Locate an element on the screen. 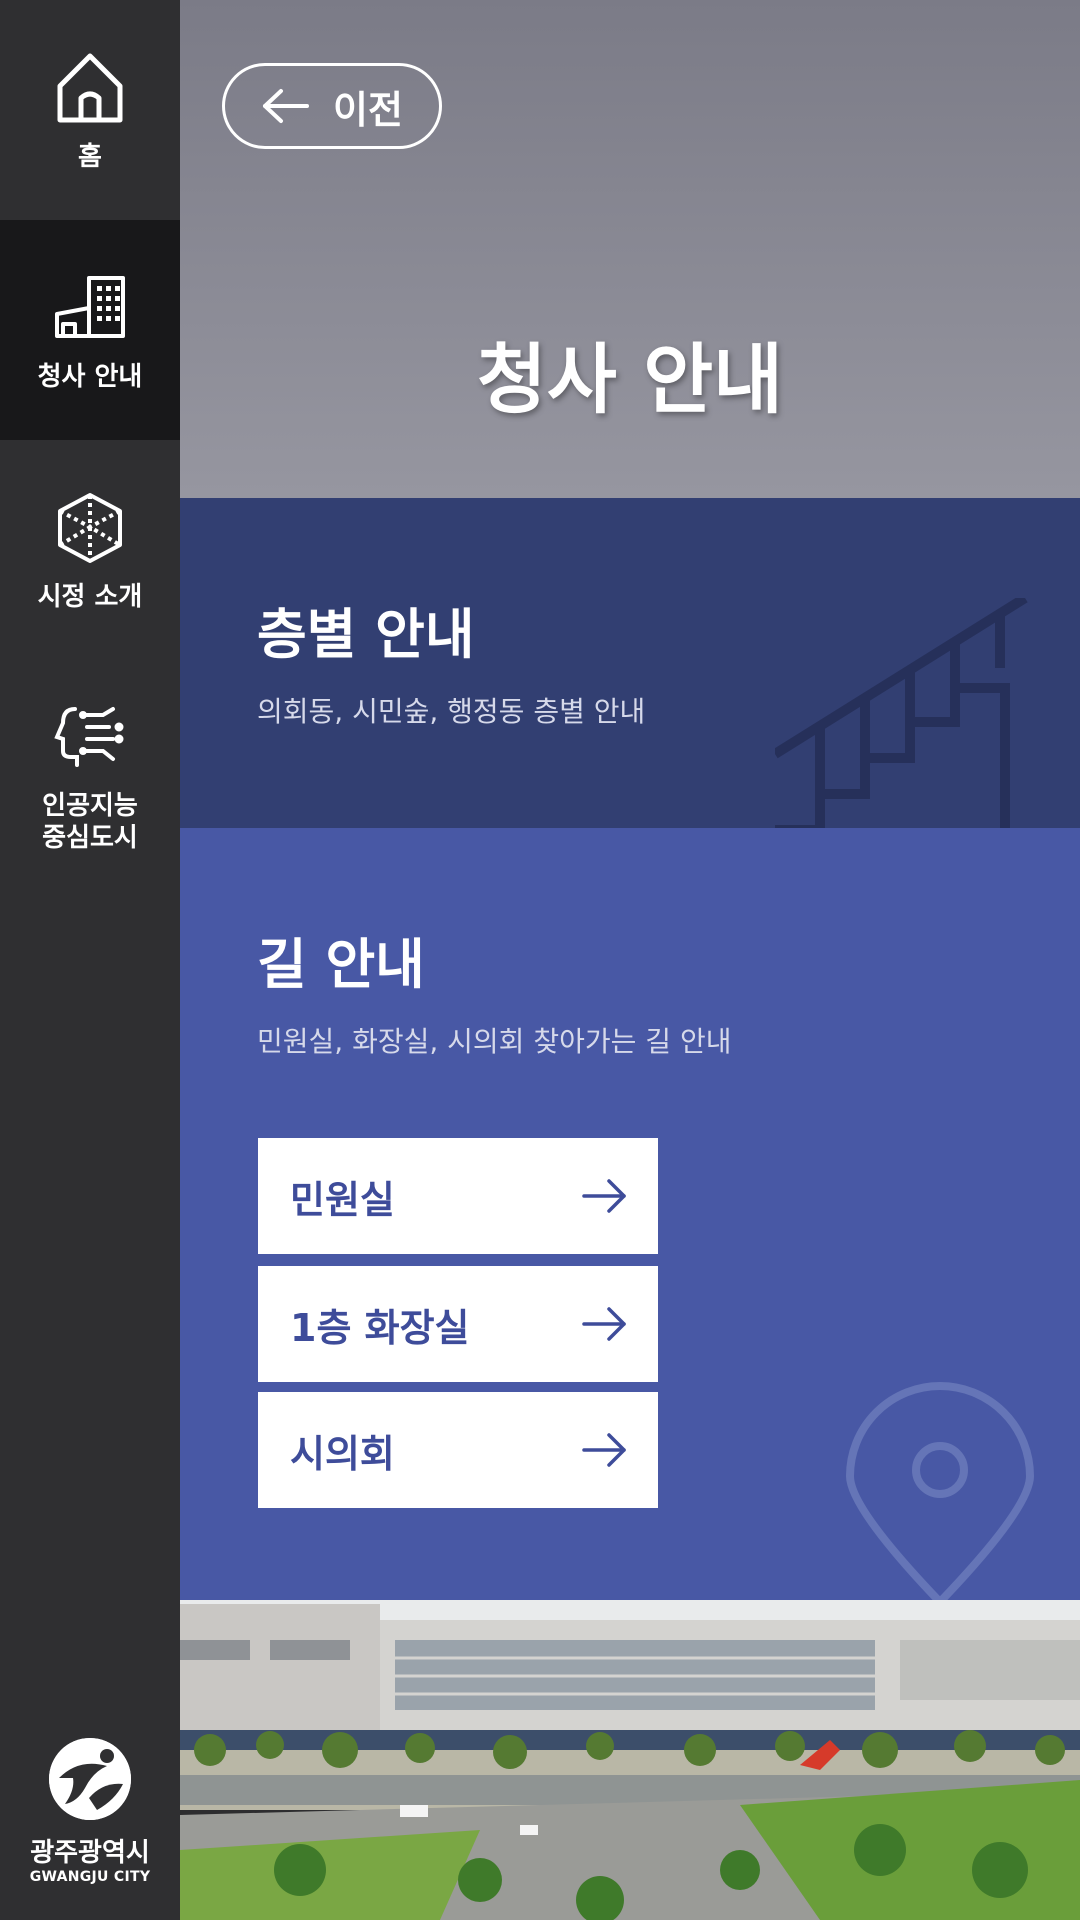 This screenshot has height=1920, width=1080. sidebar-item-label: 홈 is located at coordinates (90, 156).